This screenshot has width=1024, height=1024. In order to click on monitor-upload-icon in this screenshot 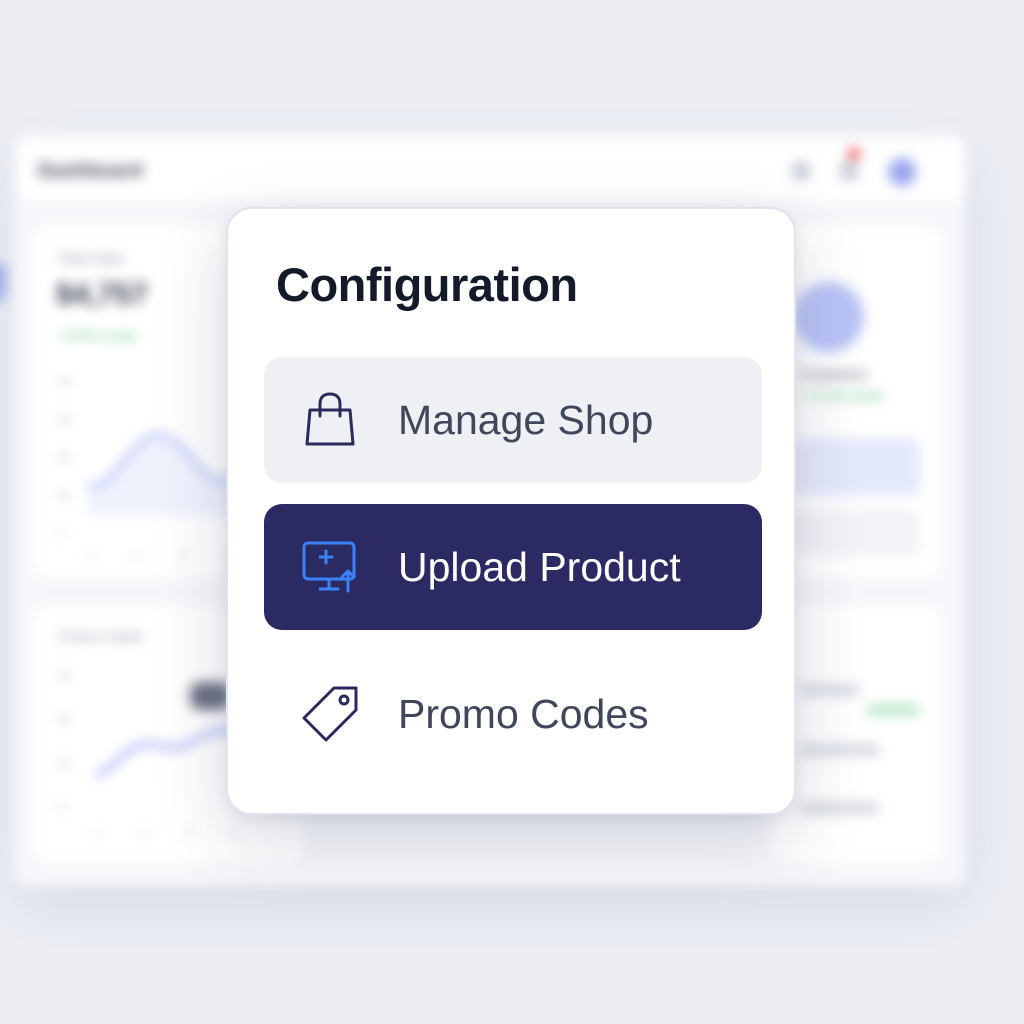, I will do `click(329, 567)`.